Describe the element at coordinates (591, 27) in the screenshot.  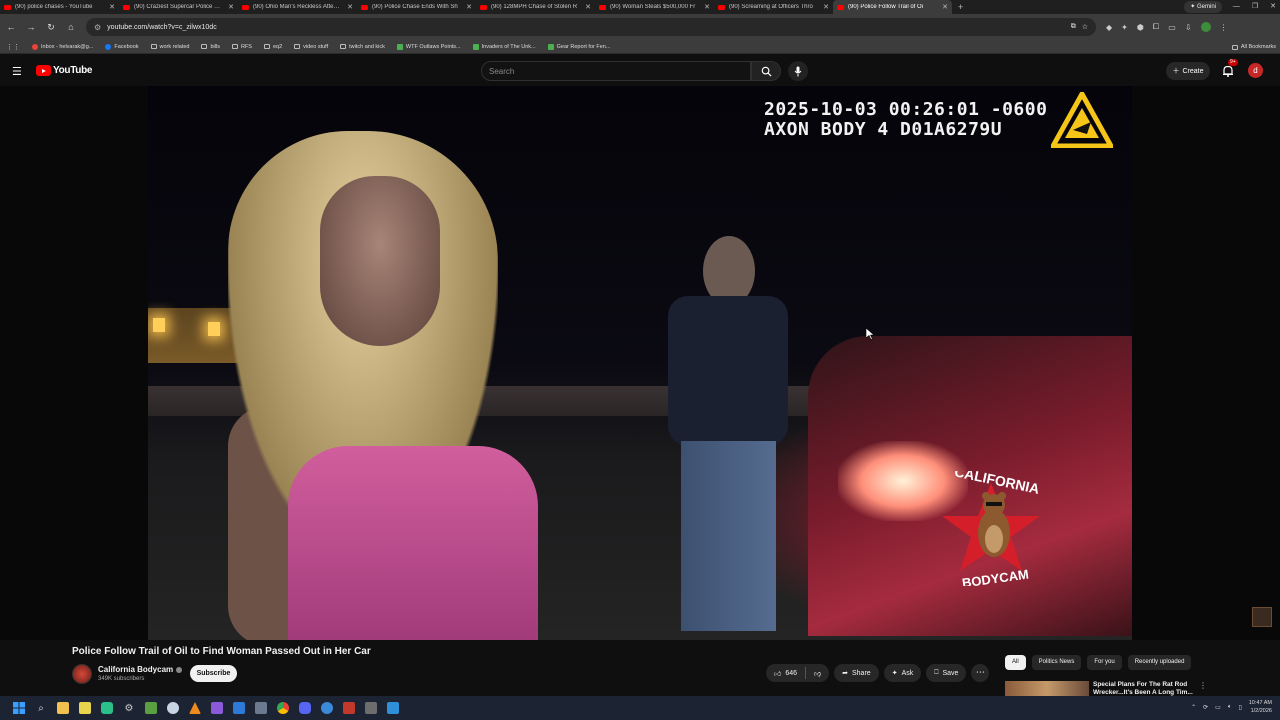
I see `url-bar: ⚙ youtube.com/watch?v=c_zilwx10dc ⧉ ☆` at that location.